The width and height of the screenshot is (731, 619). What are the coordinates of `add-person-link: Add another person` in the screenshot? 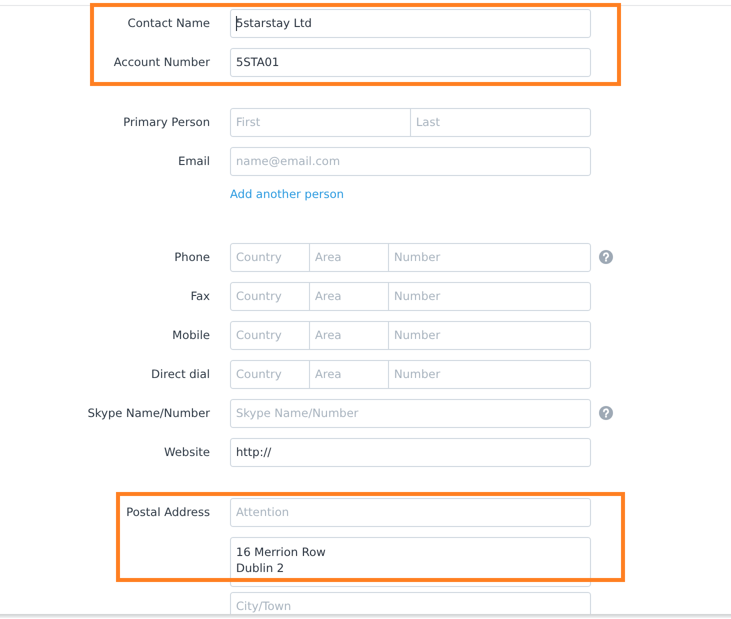 It's located at (287, 194).